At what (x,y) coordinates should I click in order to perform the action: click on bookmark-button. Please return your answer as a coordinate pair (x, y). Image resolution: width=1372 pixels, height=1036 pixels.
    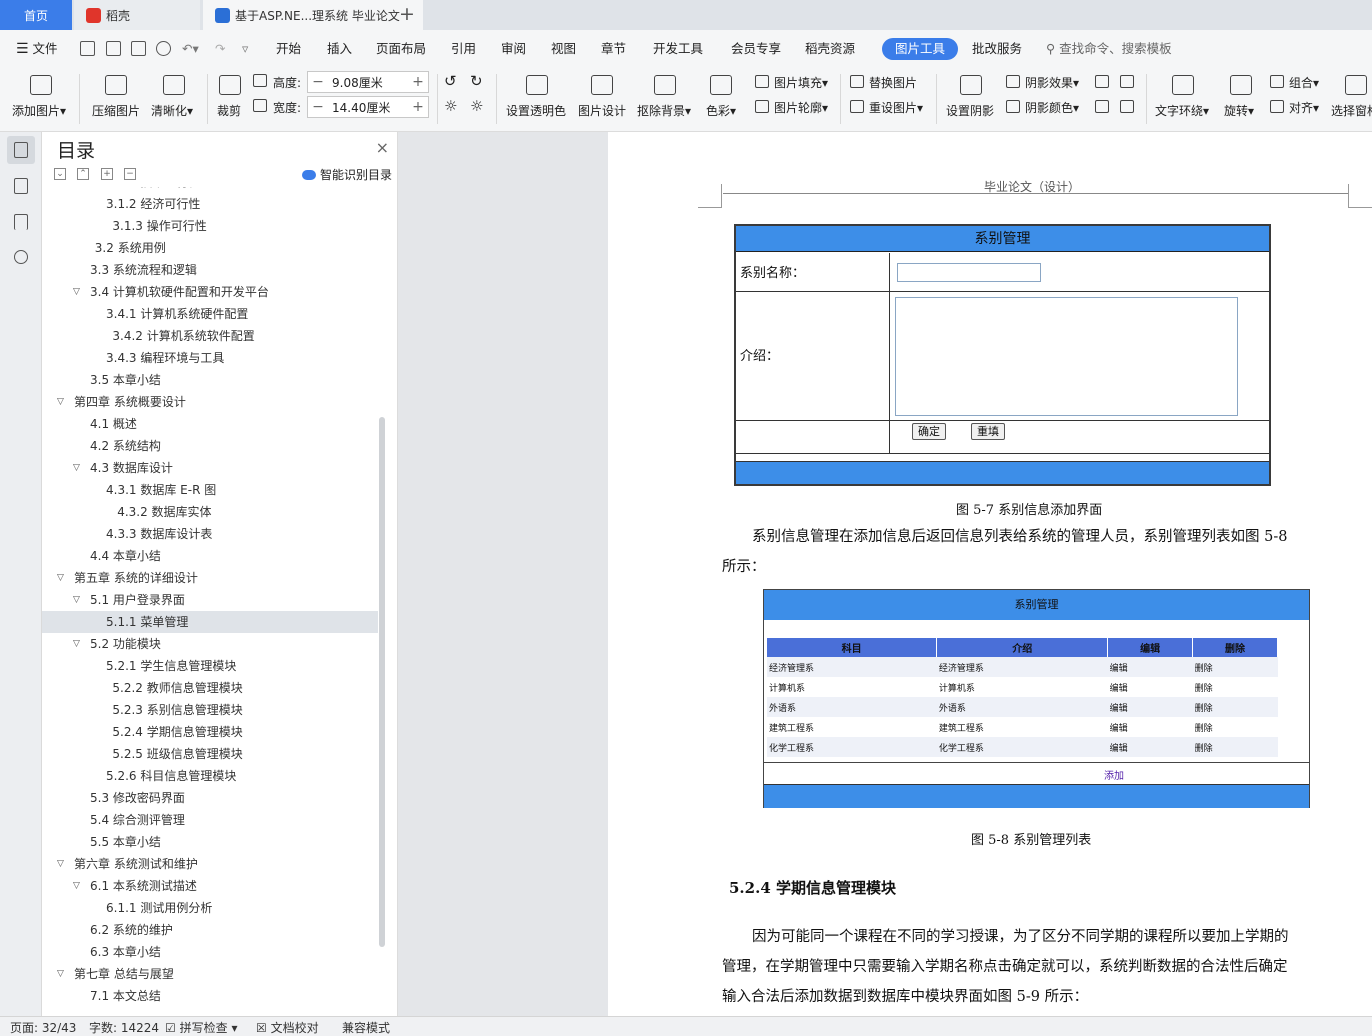
    Looking at the image, I should click on (21, 222).